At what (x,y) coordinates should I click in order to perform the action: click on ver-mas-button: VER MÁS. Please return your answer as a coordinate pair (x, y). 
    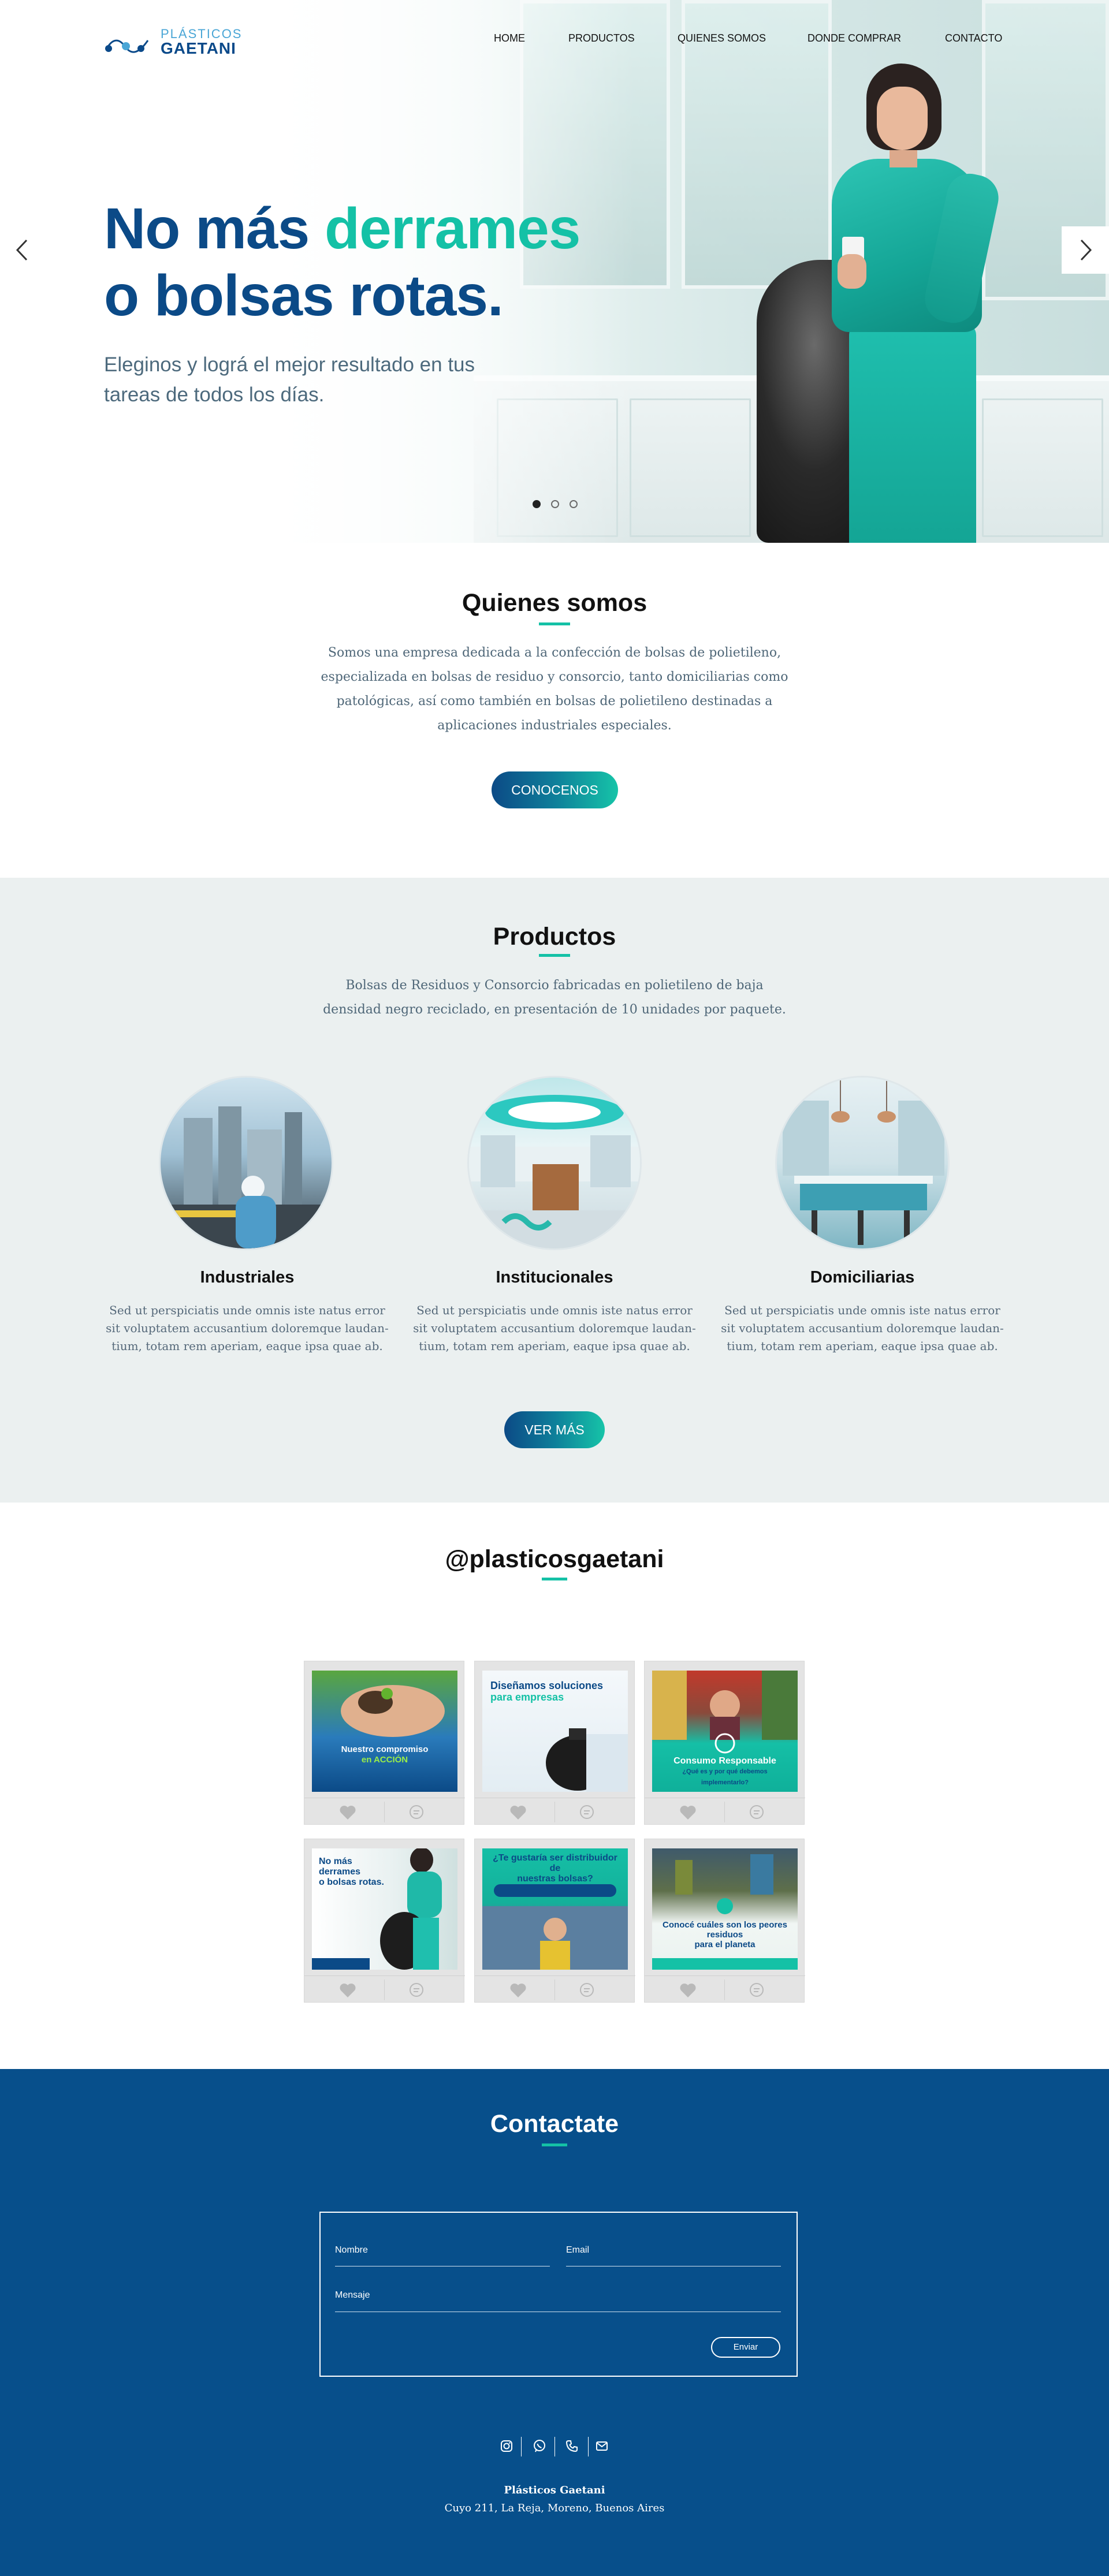
    Looking at the image, I should click on (554, 1429).